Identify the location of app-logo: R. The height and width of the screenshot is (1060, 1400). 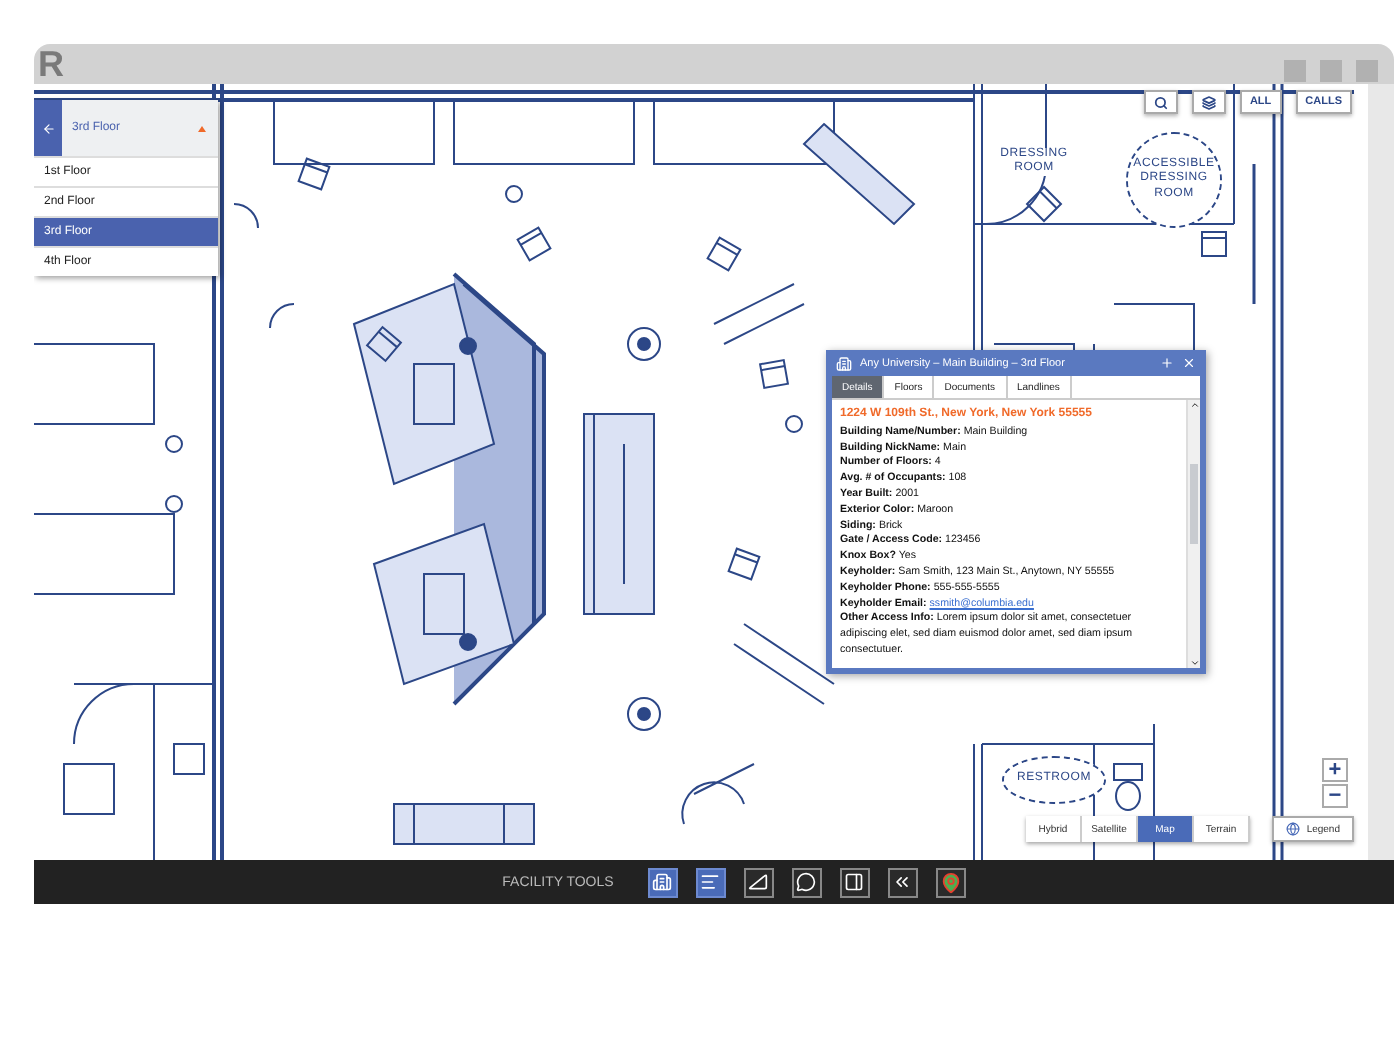
(51, 64).